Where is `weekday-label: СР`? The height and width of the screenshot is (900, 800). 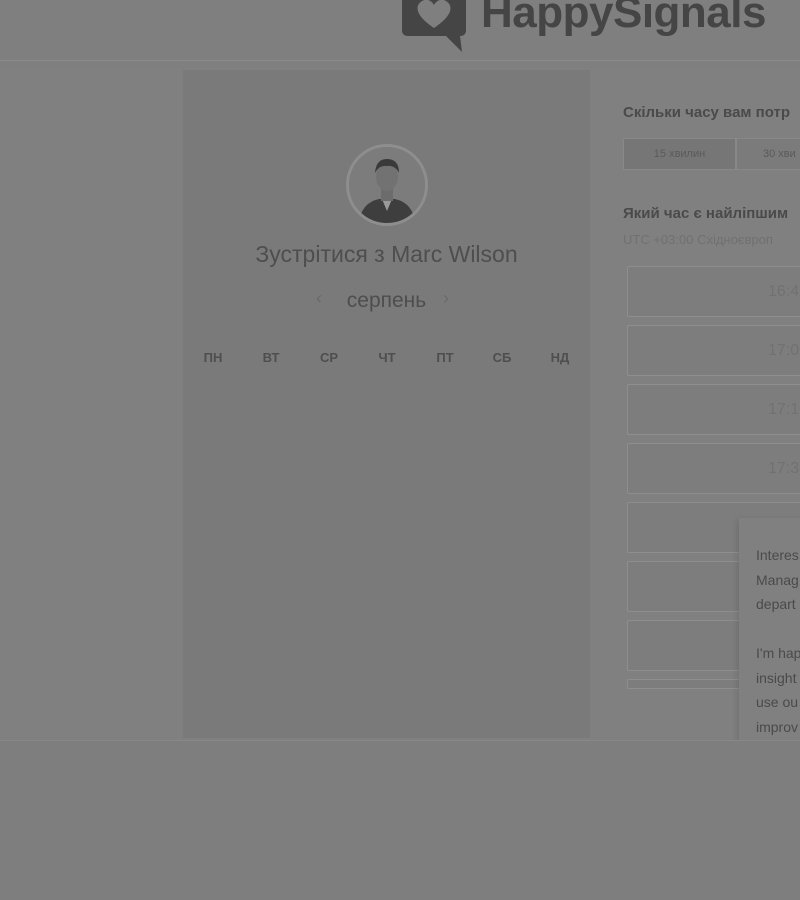 weekday-label: СР is located at coordinates (329, 357).